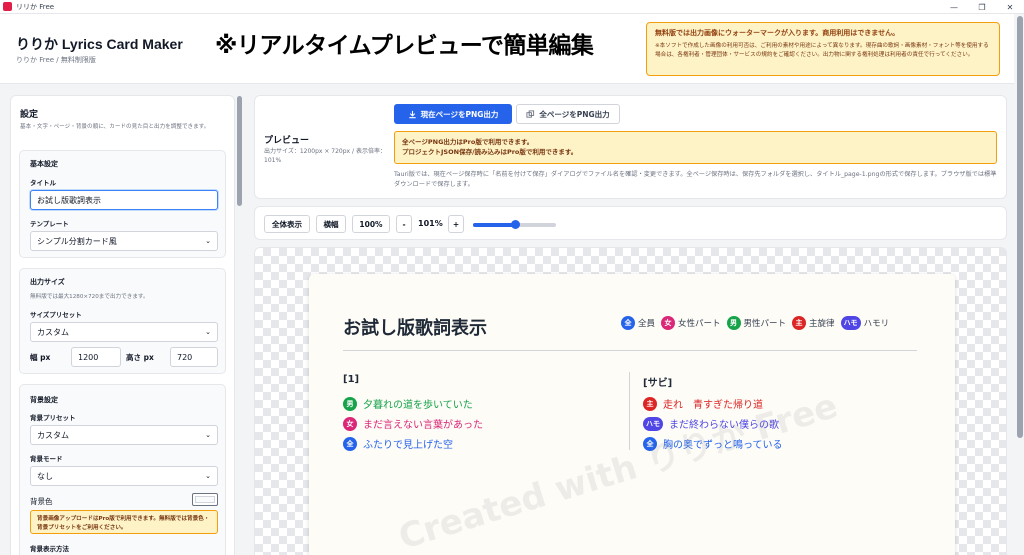 Image resolution: width=1024 pixels, height=555 pixels. What do you see at coordinates (287, 141) in the screenshot?
I see `preview-title: プレビュー` at bounding box center [287, 141].